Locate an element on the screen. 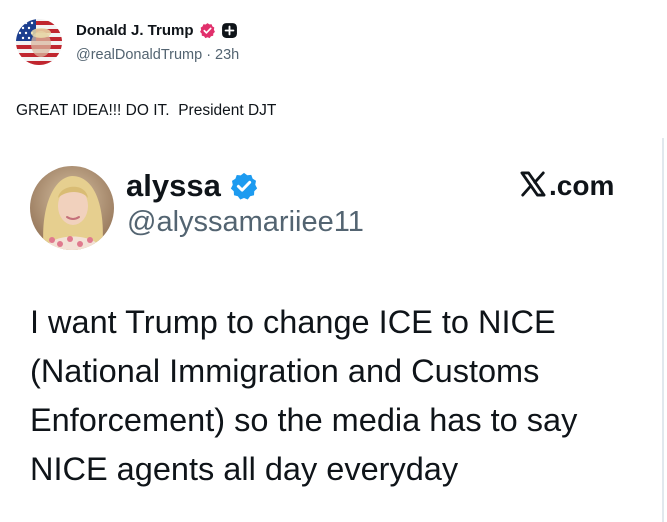 This screenshot has width=667, height=522. x-brand-text: .com is located at coordinates (582, 185).